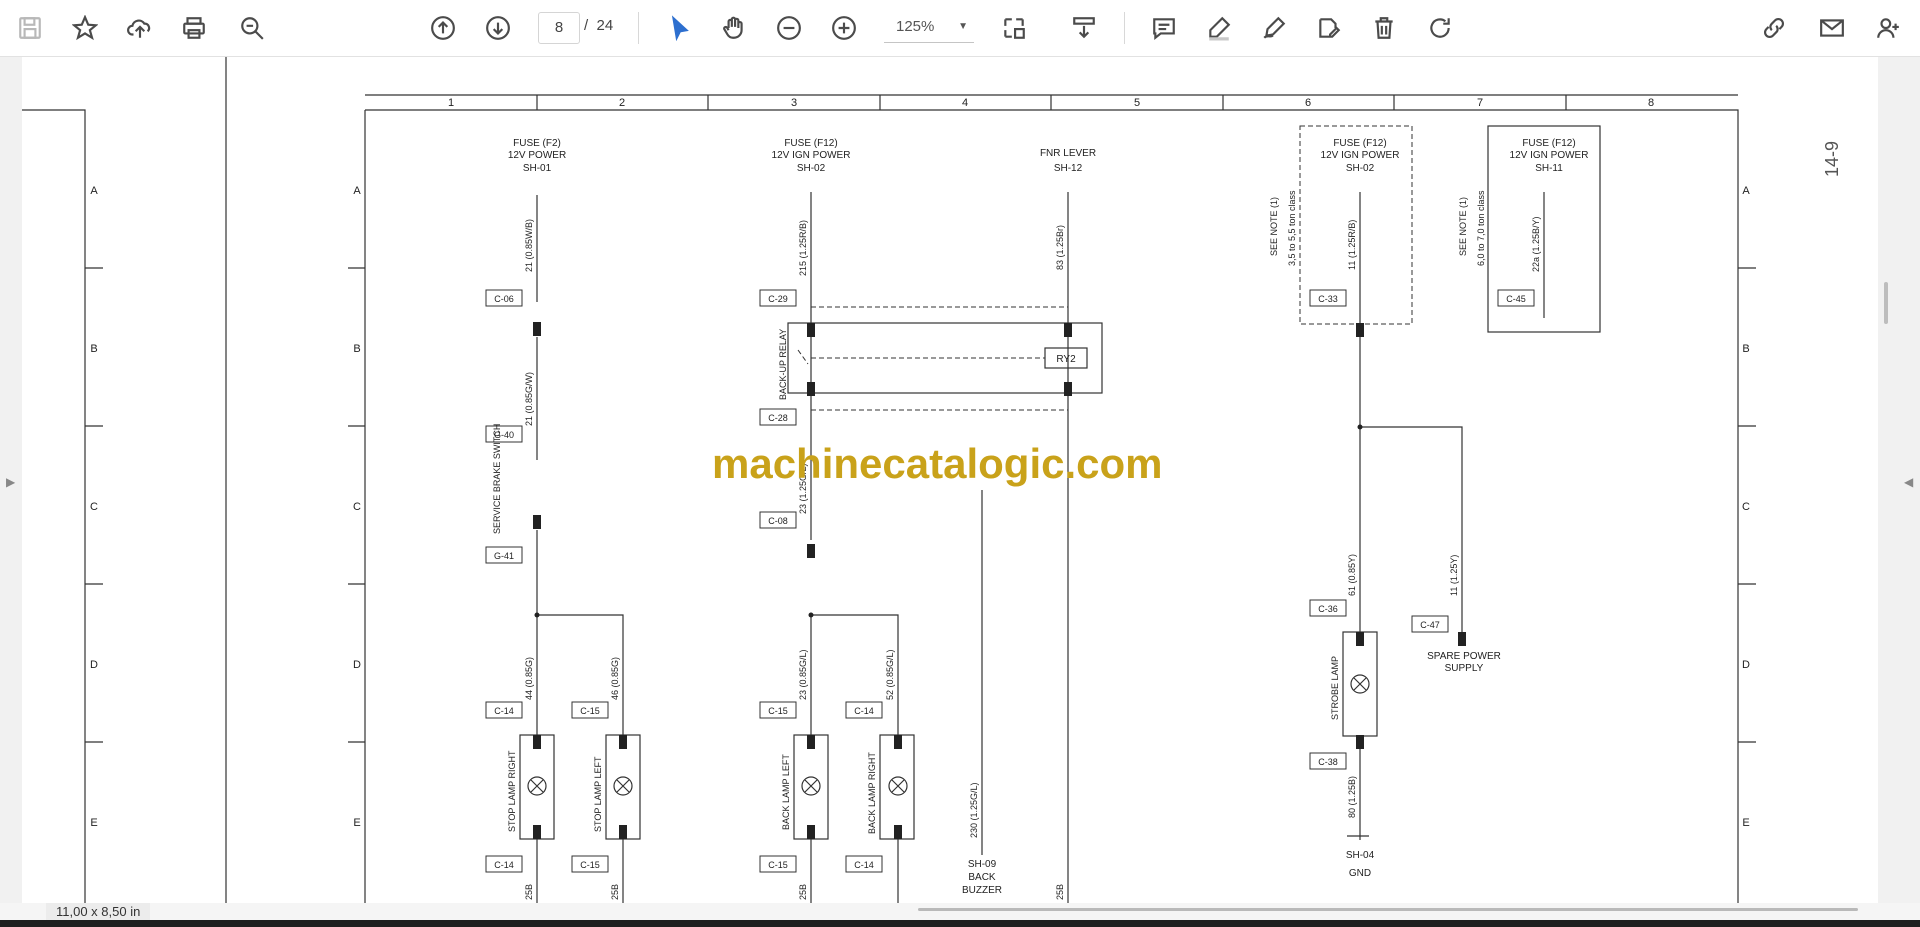  Describe the element at coordinates (622, 103) in the screenshot. I see `column-label: 2` at that location.